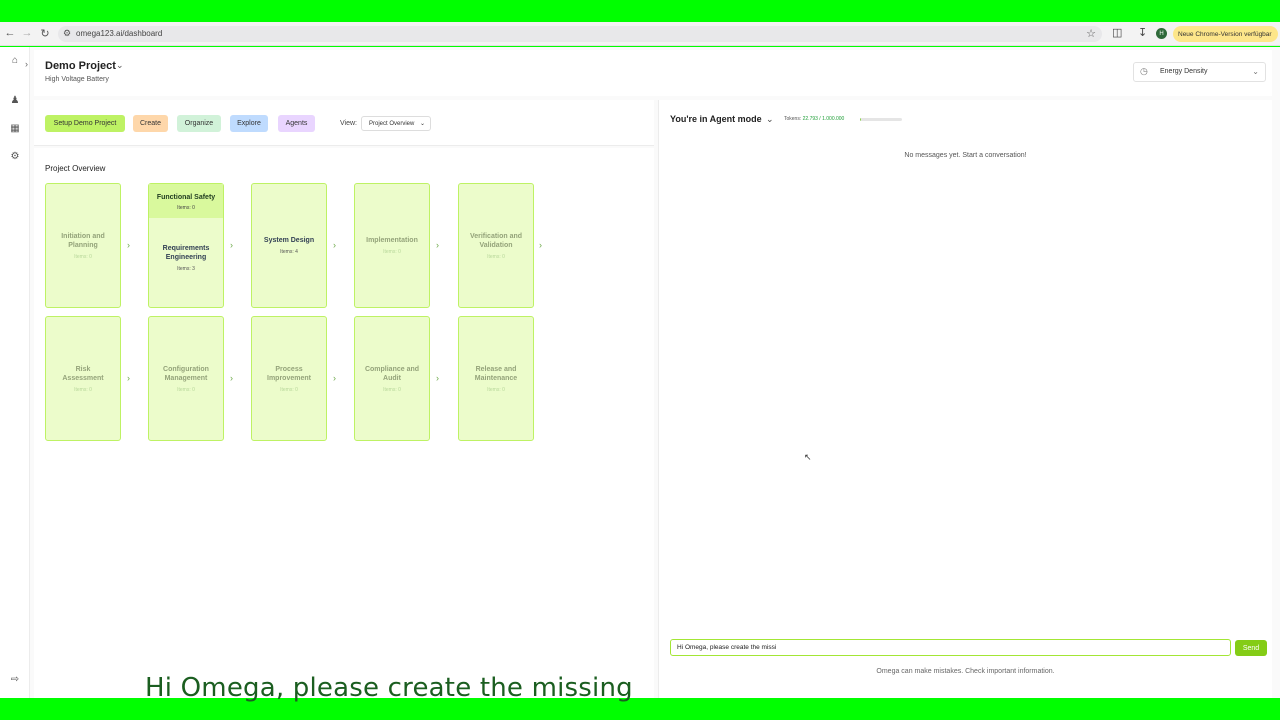 This screenshot has width=1280, height=720. I want to click on mouse-cursor-icon: ↖, so click(808, 457).